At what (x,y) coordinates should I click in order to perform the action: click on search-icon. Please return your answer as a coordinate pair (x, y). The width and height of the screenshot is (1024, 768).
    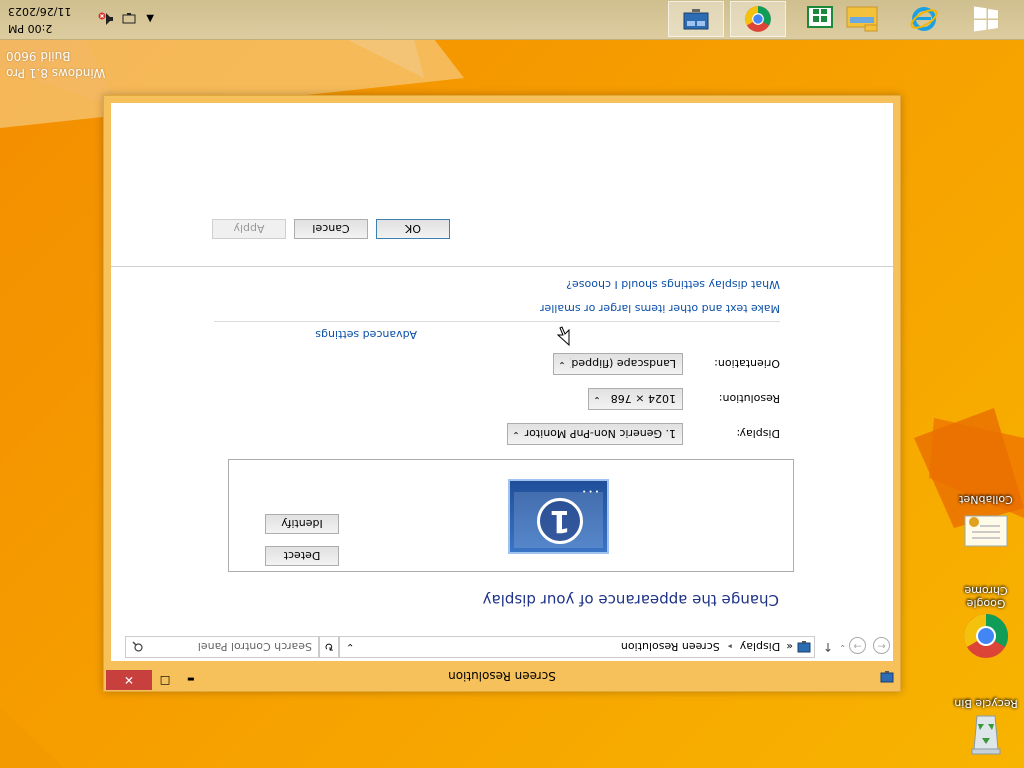
    Looking at the image, I should click on (137, 647).